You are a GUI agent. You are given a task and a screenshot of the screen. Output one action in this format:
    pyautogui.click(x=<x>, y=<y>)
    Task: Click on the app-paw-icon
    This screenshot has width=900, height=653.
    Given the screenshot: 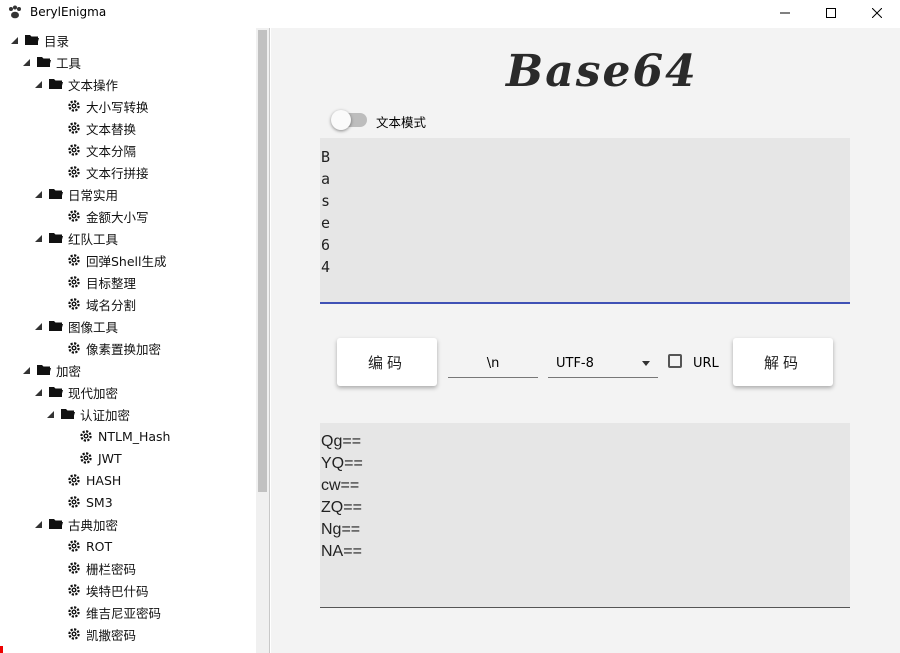 What is the action you would take?
    pyautogui.click(x=15, y=12)
    